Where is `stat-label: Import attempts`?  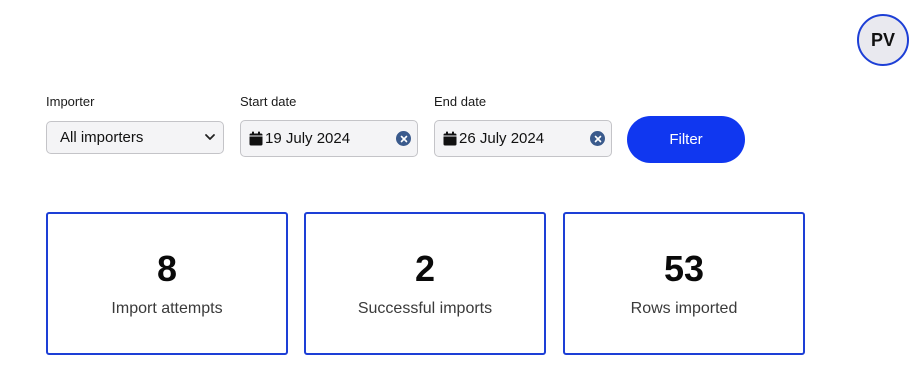 stat-label: Import attempts is located at coordinates (167, 308).